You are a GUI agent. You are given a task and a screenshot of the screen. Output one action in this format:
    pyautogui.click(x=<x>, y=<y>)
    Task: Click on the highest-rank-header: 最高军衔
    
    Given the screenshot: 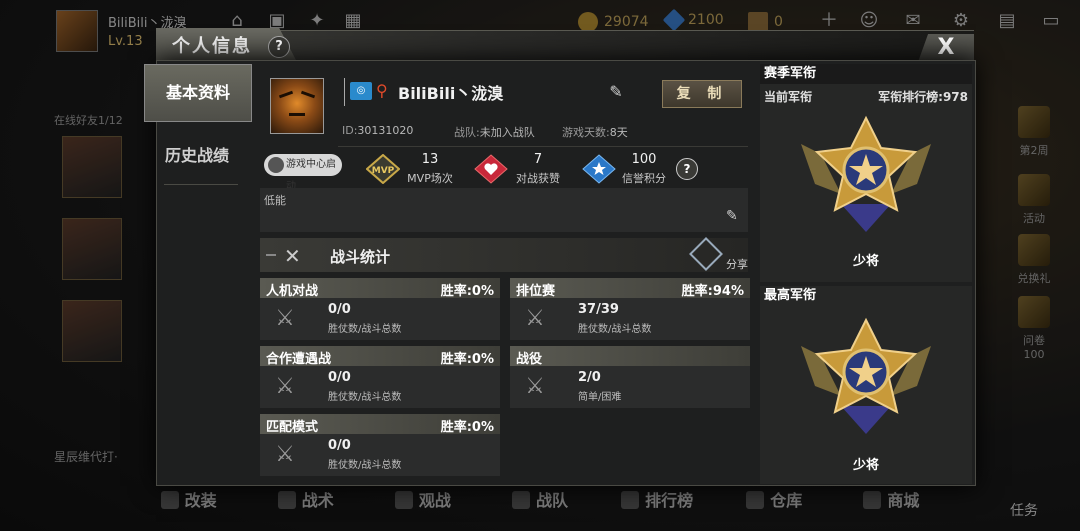 What is the action you would take?
    pyautogui.click(x=866, y=296)
    